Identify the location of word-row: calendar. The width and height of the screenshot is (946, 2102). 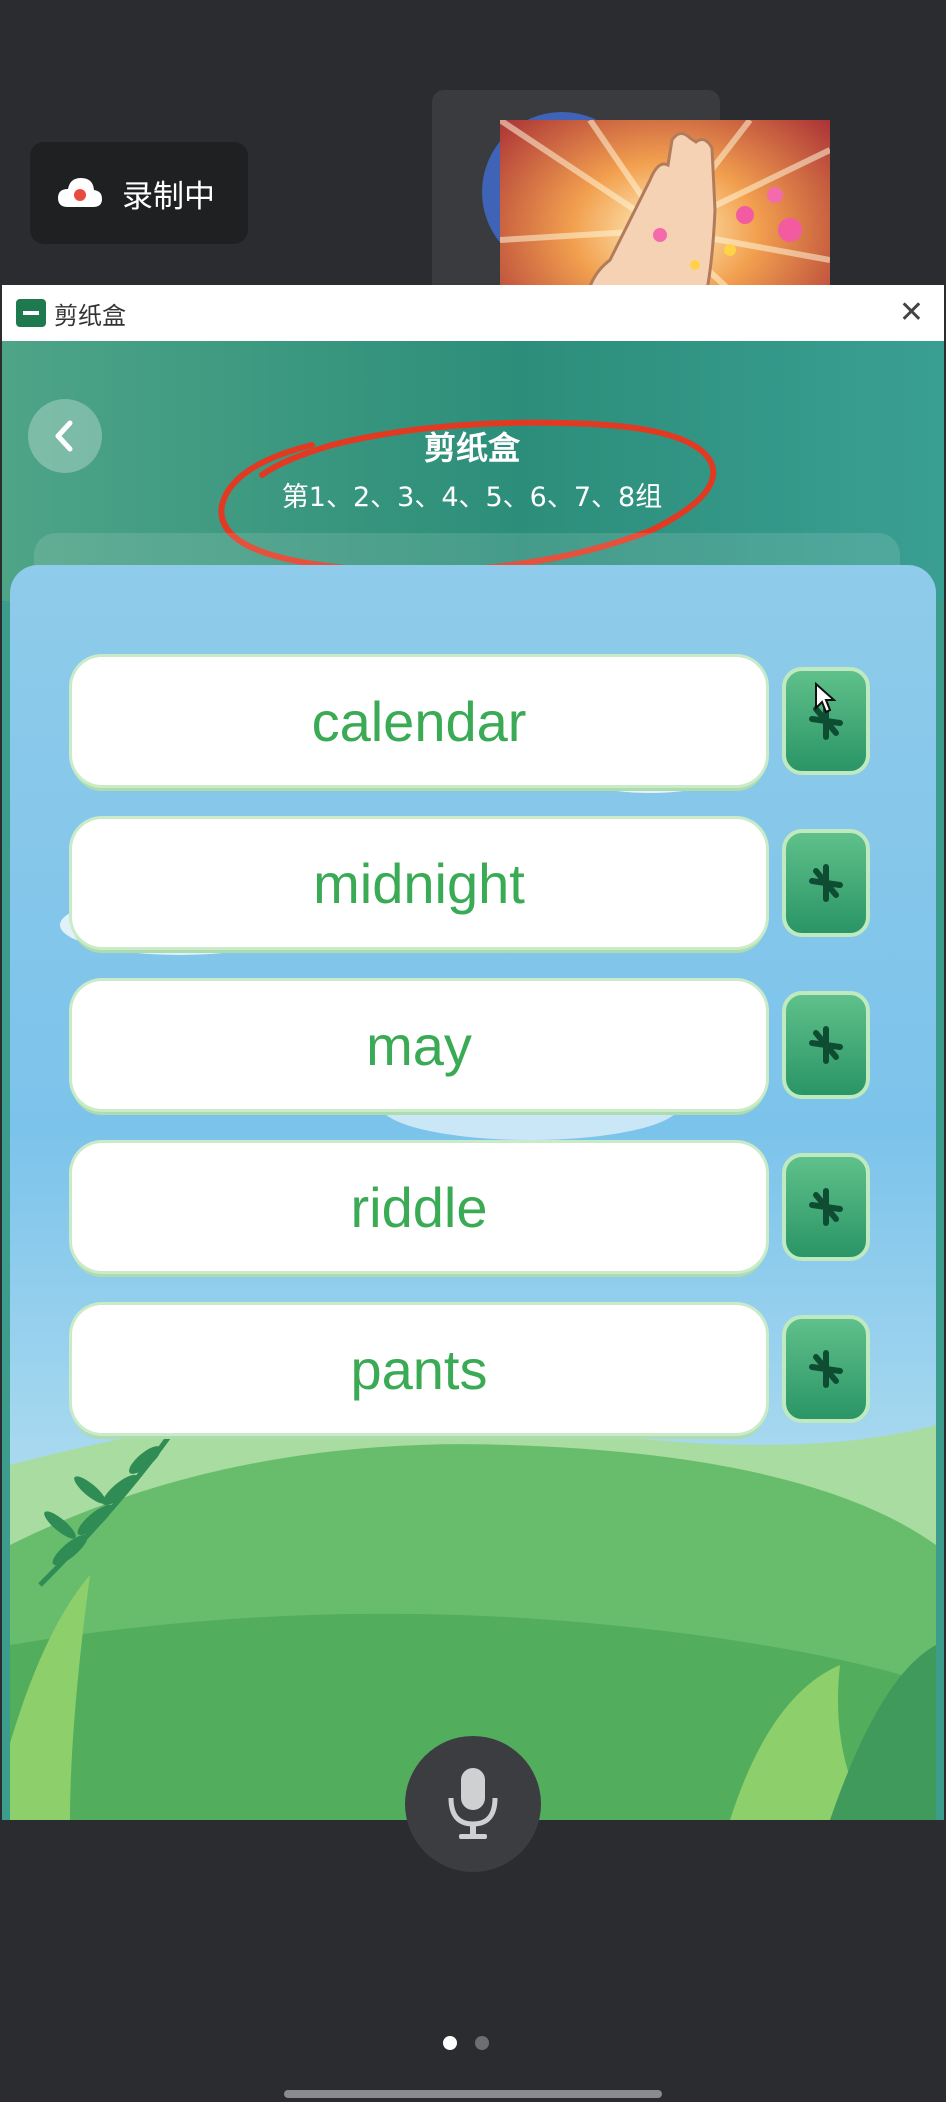
(502, 724).